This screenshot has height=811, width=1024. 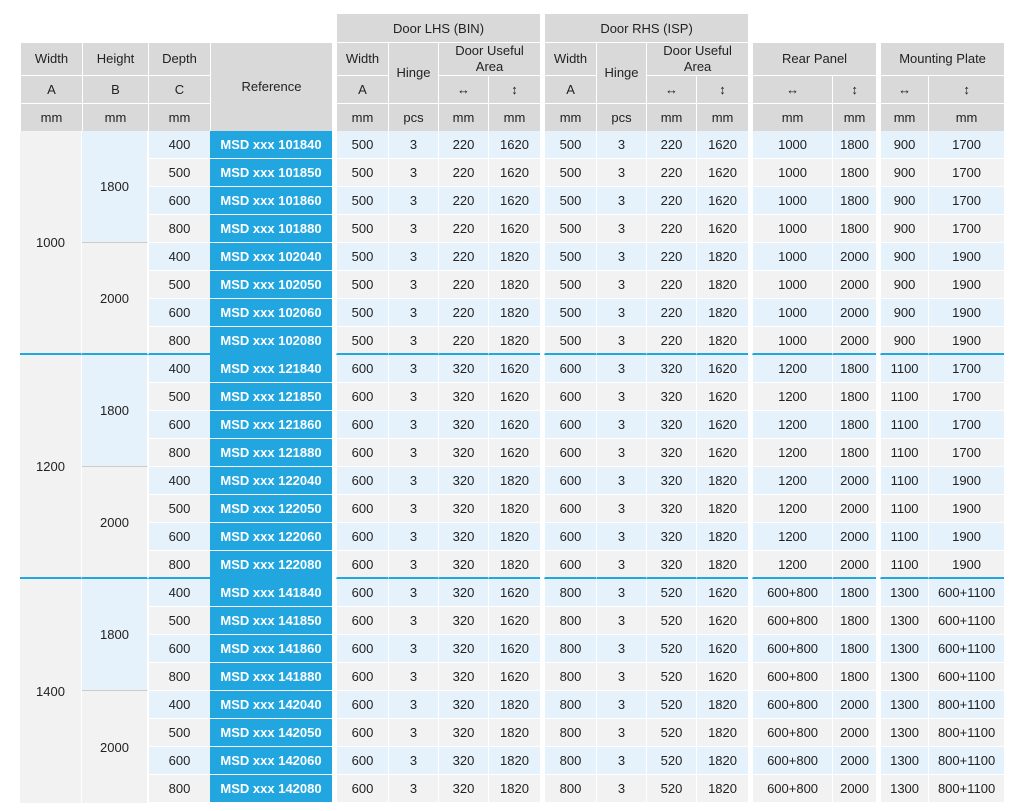 What do you see at coordinates (792, 145) in the screenshot?
I see `rear-panel-width-value: 1000` at bounding box center [792, 145].